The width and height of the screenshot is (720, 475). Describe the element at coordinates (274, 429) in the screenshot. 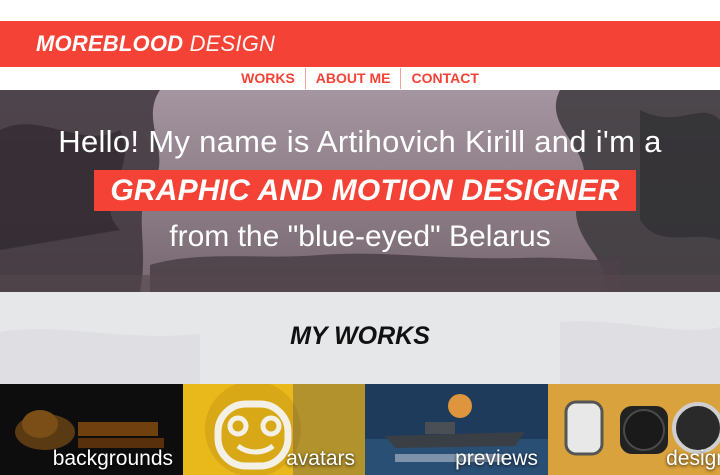

I see `tile-avatars: avatars` at that location.